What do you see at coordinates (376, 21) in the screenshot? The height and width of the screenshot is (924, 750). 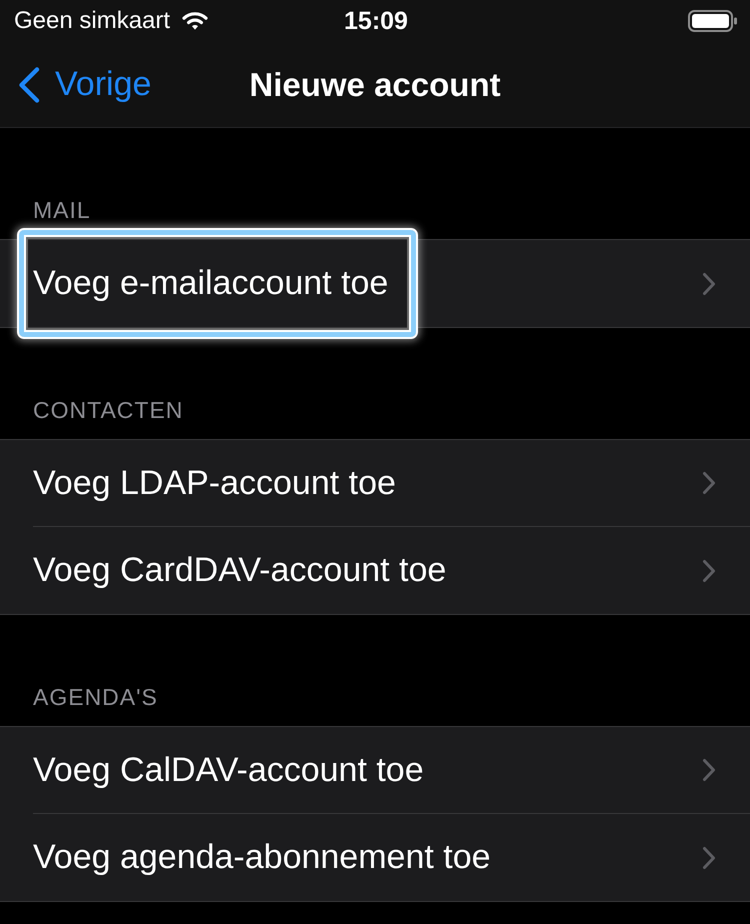 I see `status-time: 15:09` at bounding box center [376, 21].